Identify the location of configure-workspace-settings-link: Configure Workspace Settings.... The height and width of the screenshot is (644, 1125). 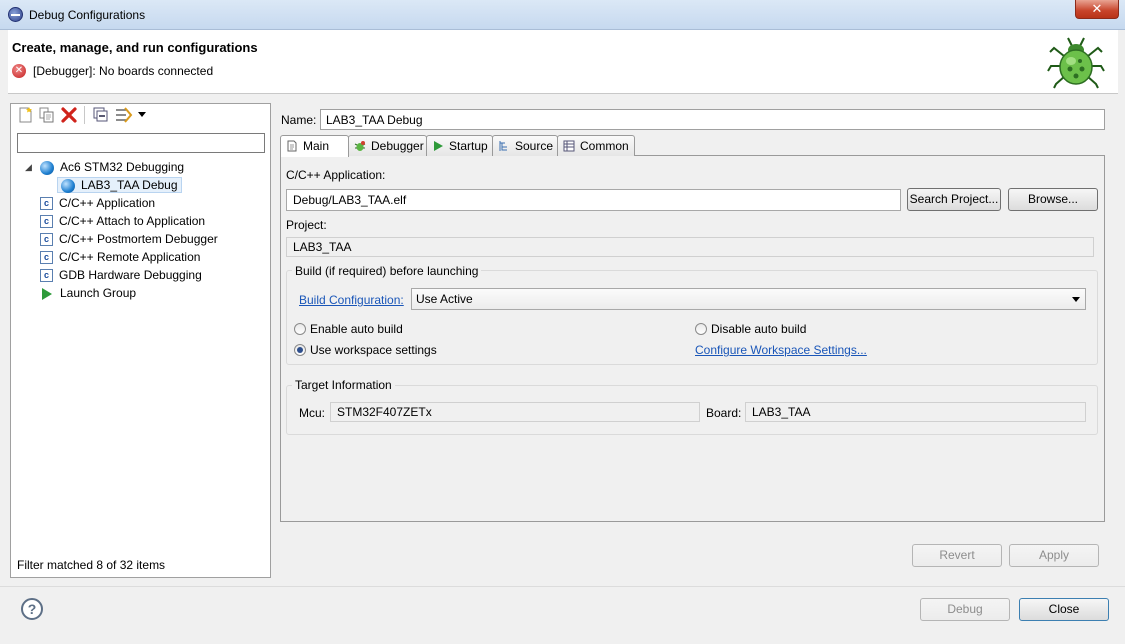
(781, 350).